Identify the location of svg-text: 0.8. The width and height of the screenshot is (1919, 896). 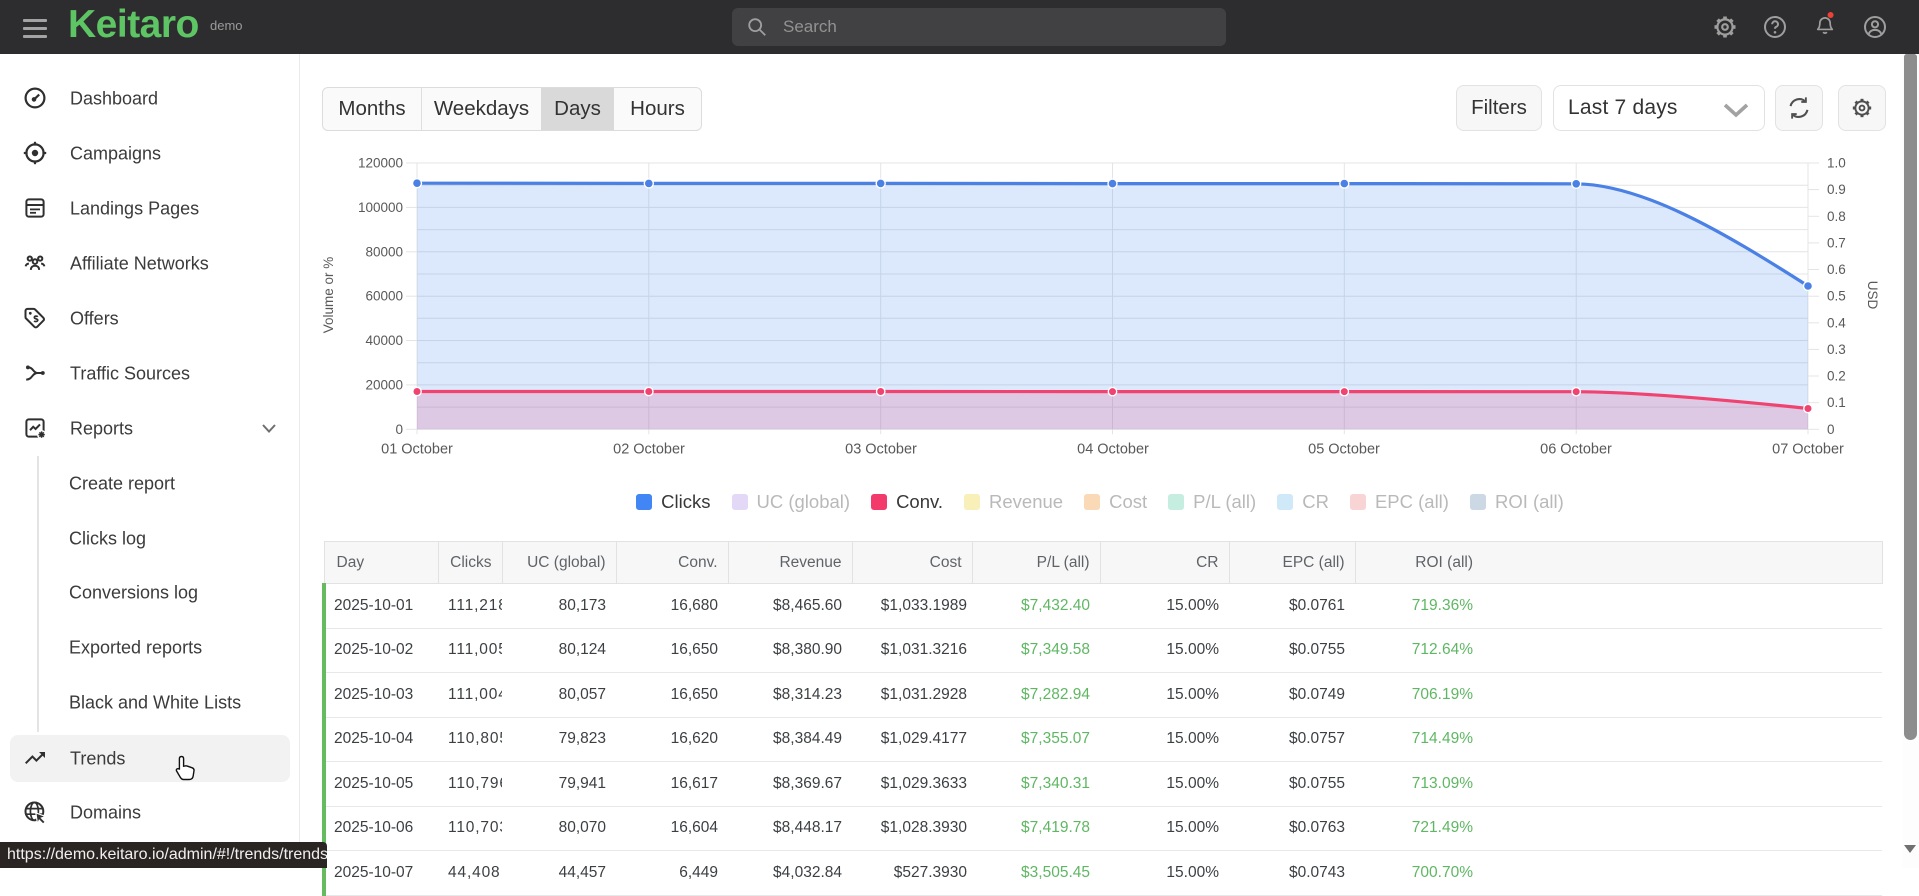
(1836, 216).